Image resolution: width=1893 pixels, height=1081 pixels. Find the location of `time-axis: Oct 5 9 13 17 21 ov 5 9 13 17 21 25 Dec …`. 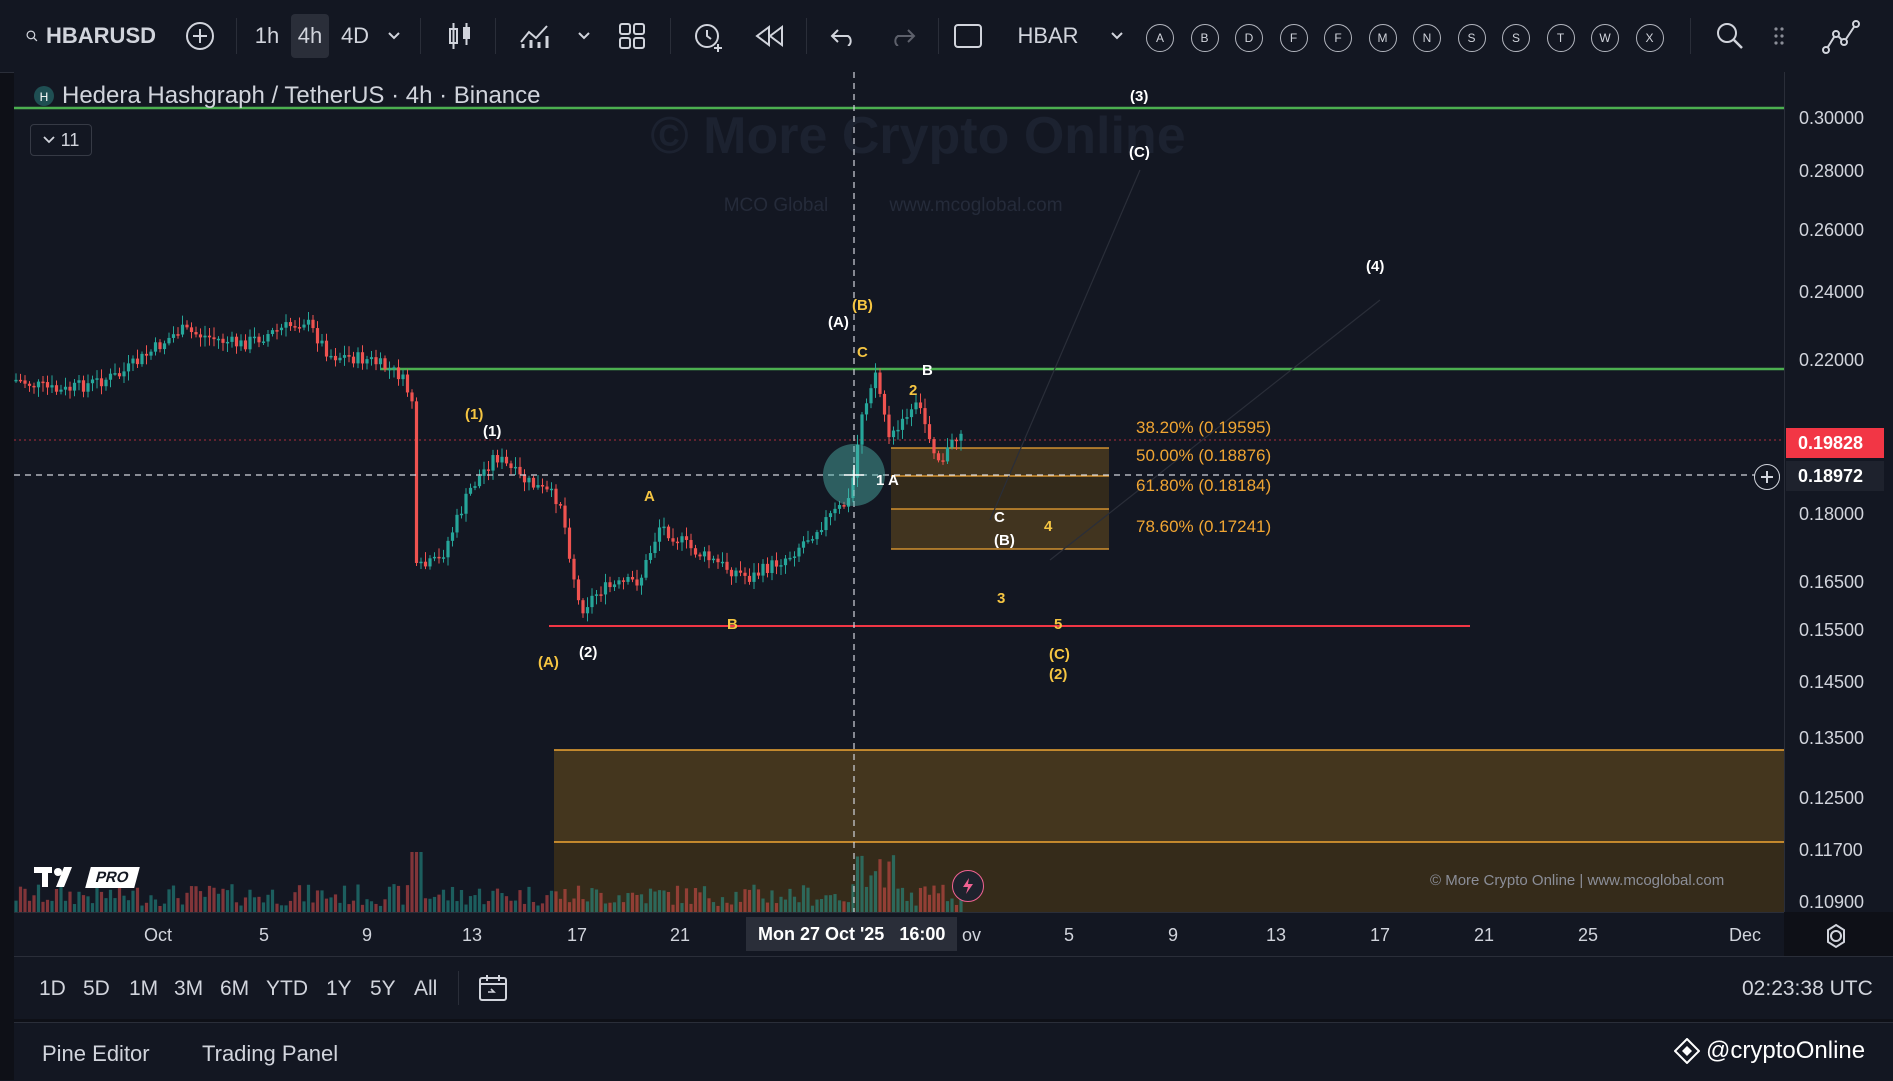

time-axis: Oct 5 9 13 17 21 ov 5 9 13 17 21 25 Dec … is located at coordinates (899, 934).